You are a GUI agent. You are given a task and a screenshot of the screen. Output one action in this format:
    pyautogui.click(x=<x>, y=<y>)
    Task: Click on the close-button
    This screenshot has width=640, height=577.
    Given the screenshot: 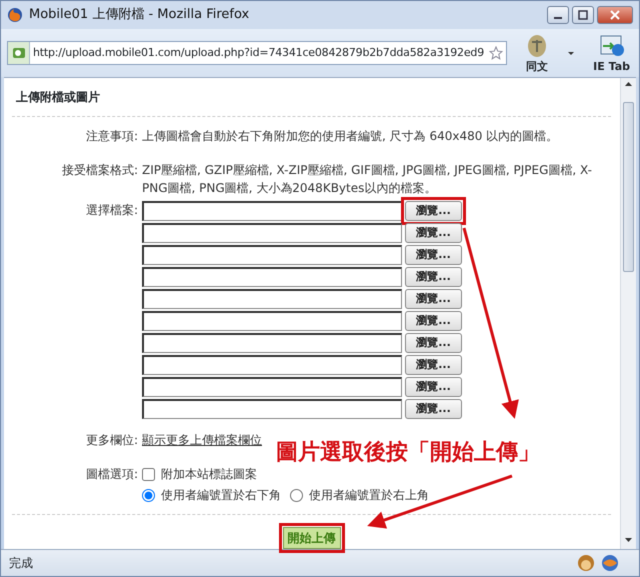 What is the action you would take?
    pyautogui.click(x=615, y=15)
    